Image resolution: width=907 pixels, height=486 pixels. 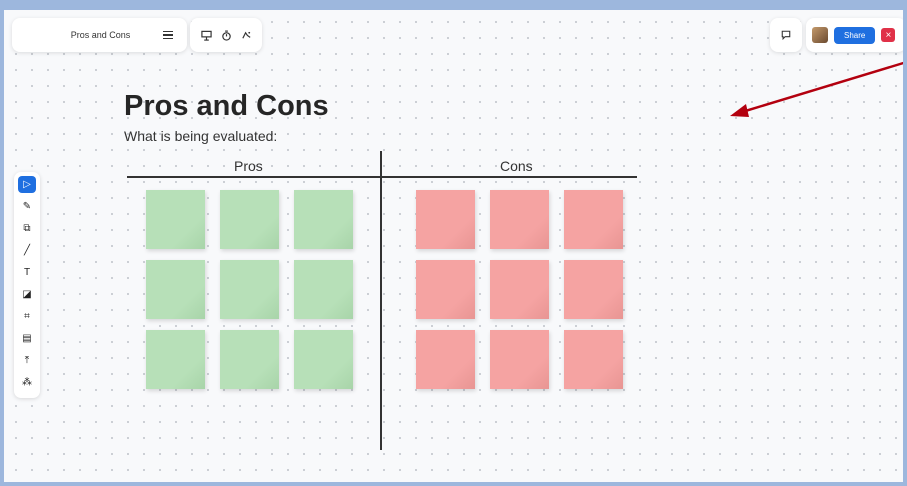 I want to click on column-divider-line, so click(x=381, y=300).